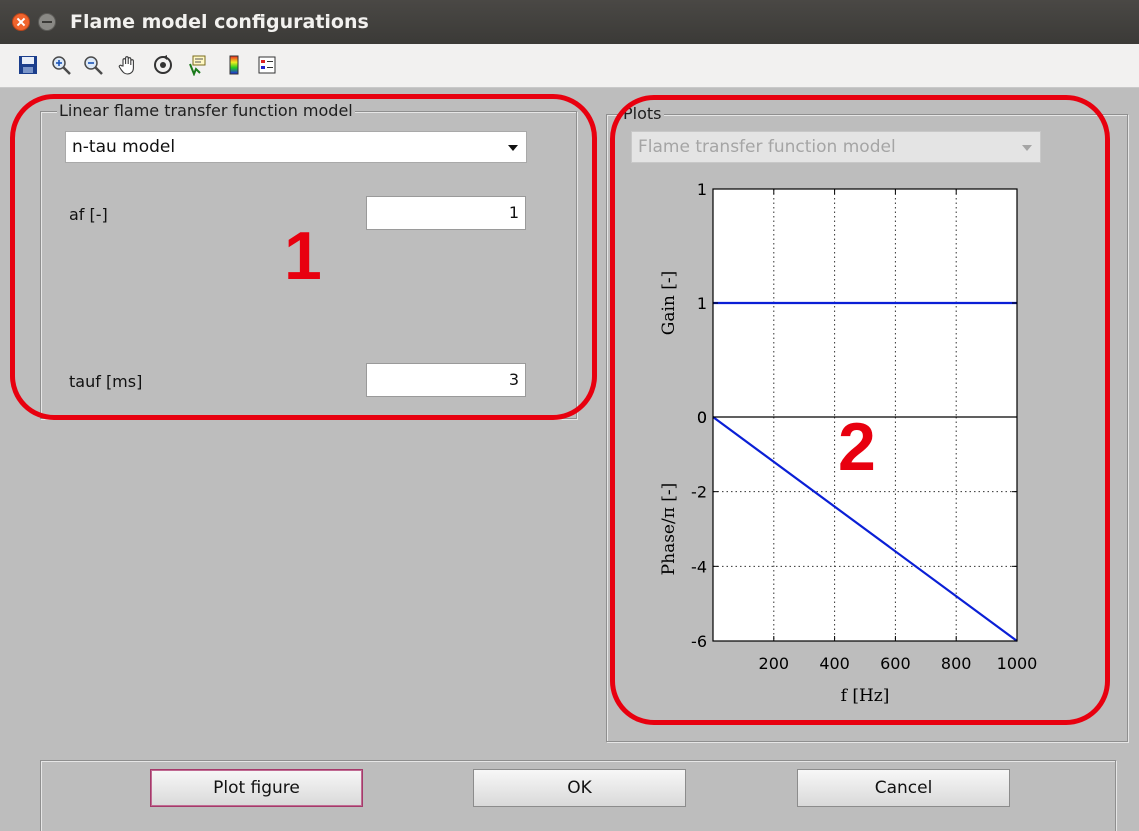  What do you see at coordinates (197, 65) in the screenshot?
I see `data-cursor-icon` at bounding box center [197, 65].